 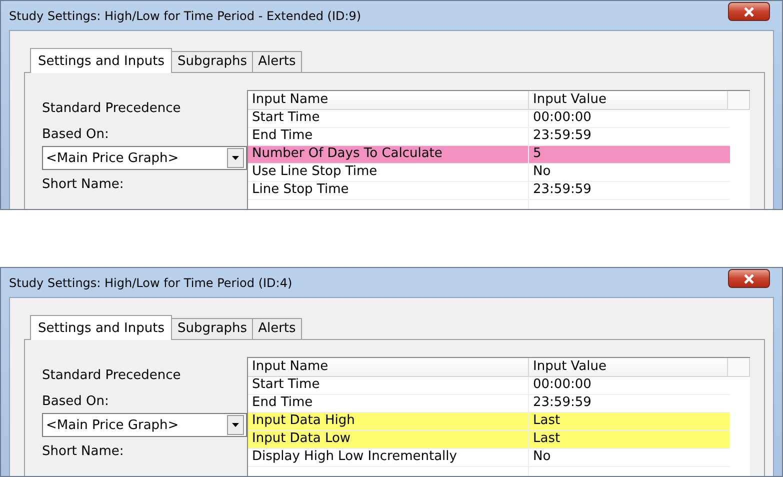 What do you see at coordinates (388, 172) in the screenshot?
I see `input-name-cell: Use Line Stop Time` at bounding box center [388, 172].